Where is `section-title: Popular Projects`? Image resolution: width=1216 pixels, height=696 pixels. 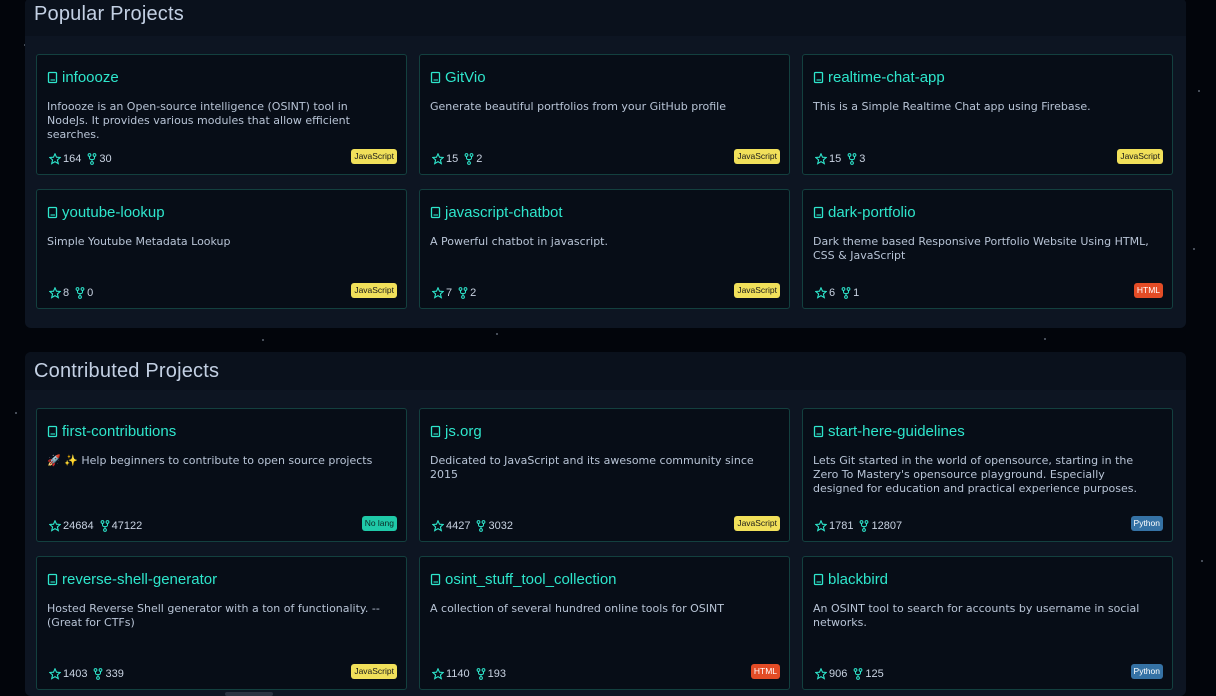 section-title: Popular Projects is located at coordinates (109, 14).